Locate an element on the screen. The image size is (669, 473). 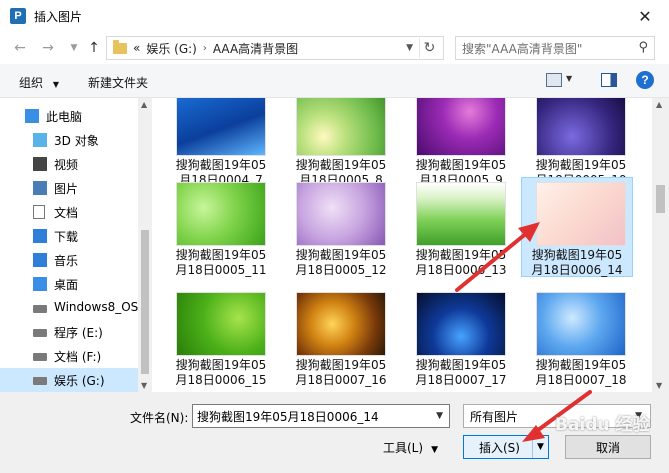
navigation-pane-scrollbar: ▲ ▼ is located at coordinates (145, 245).